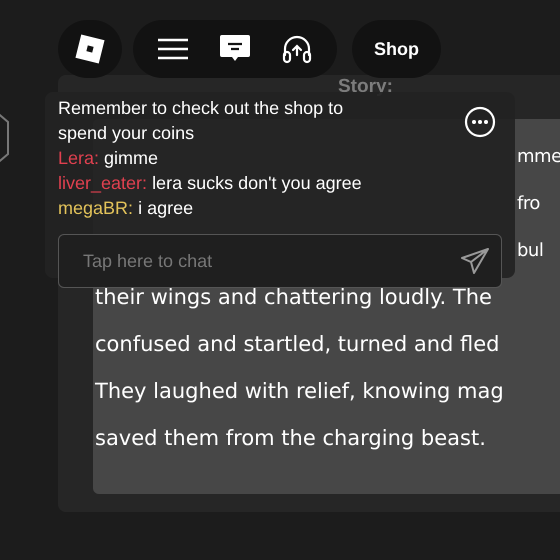 This screenshot has height=560, width=560. Describe the element at coordinates (293, 297) in the screenshot. I see `story-text: their wings and chattering loudly. The` at that location.